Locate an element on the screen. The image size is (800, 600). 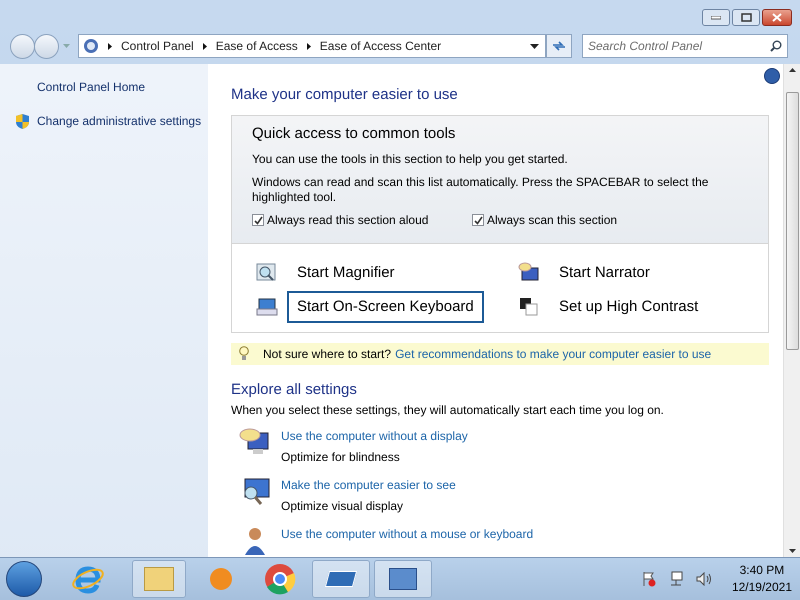
close-icon is located at coordinates (777, 17).